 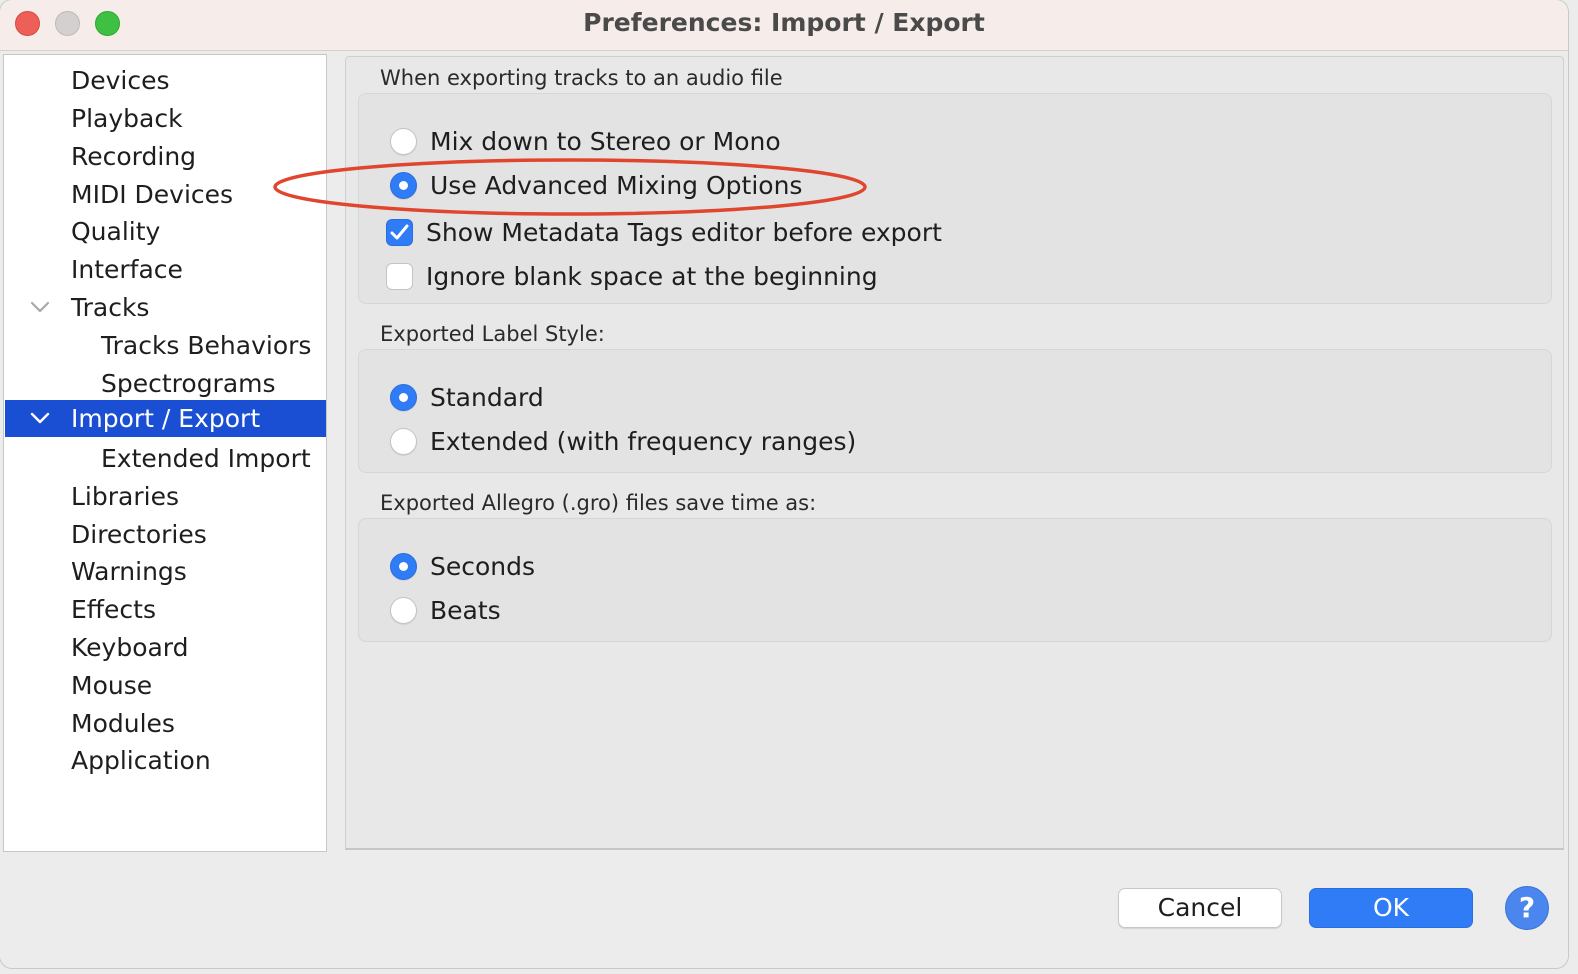 What do you see at coordinates (127, 269) in the screenshot?
I see `sidebar-item-label: Interface` at bounding box center [127, 269].